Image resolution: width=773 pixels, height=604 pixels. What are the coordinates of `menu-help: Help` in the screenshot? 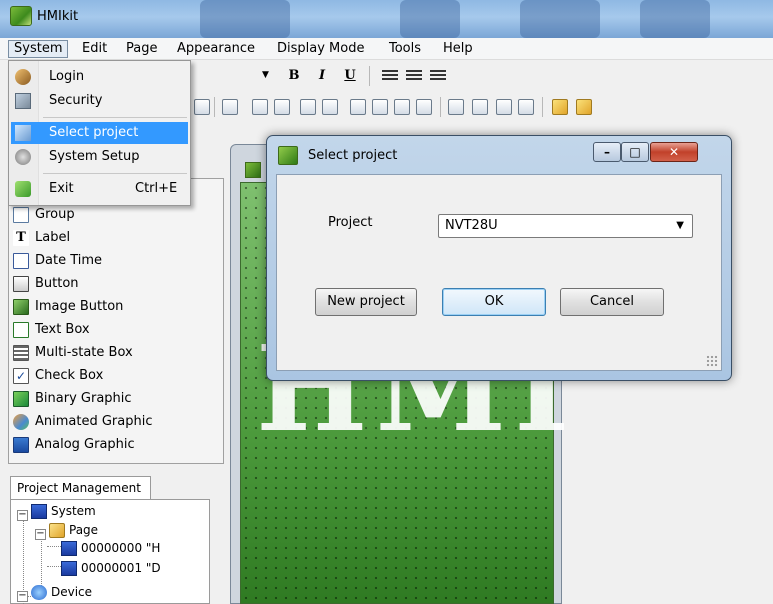 It's located at (458, 49).